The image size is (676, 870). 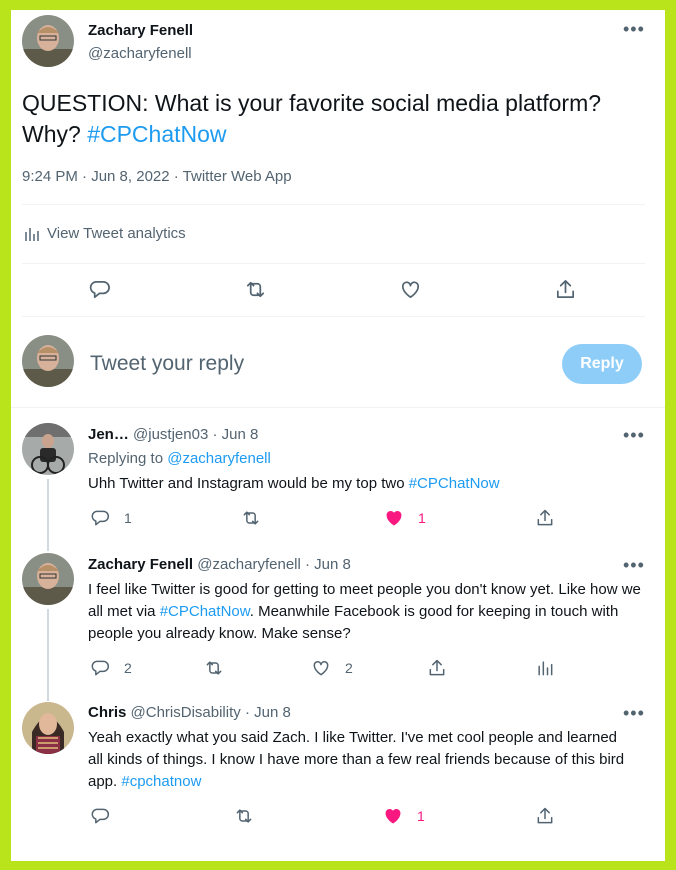 I want to click on tweet-timestamp: 9:24 PM · Jun 8, 2022 · Twitter Web App, so click(x=157, y=176).